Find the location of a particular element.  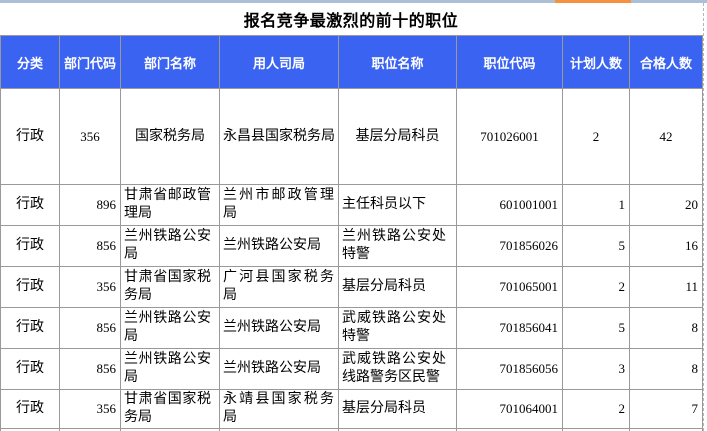

column-header-position-code: 职位代码 is located at coordinates (509, 62).